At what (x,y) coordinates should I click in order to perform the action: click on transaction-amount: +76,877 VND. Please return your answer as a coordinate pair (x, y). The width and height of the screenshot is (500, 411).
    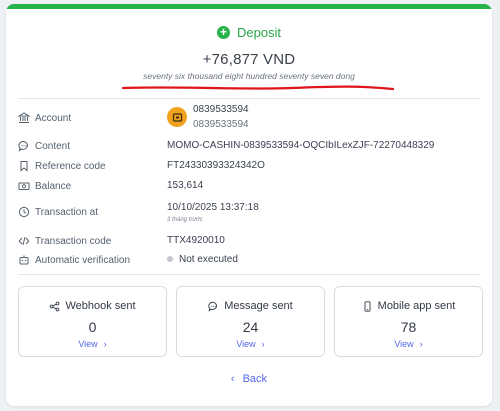
    Looking at the image, I should click on (249, 59).